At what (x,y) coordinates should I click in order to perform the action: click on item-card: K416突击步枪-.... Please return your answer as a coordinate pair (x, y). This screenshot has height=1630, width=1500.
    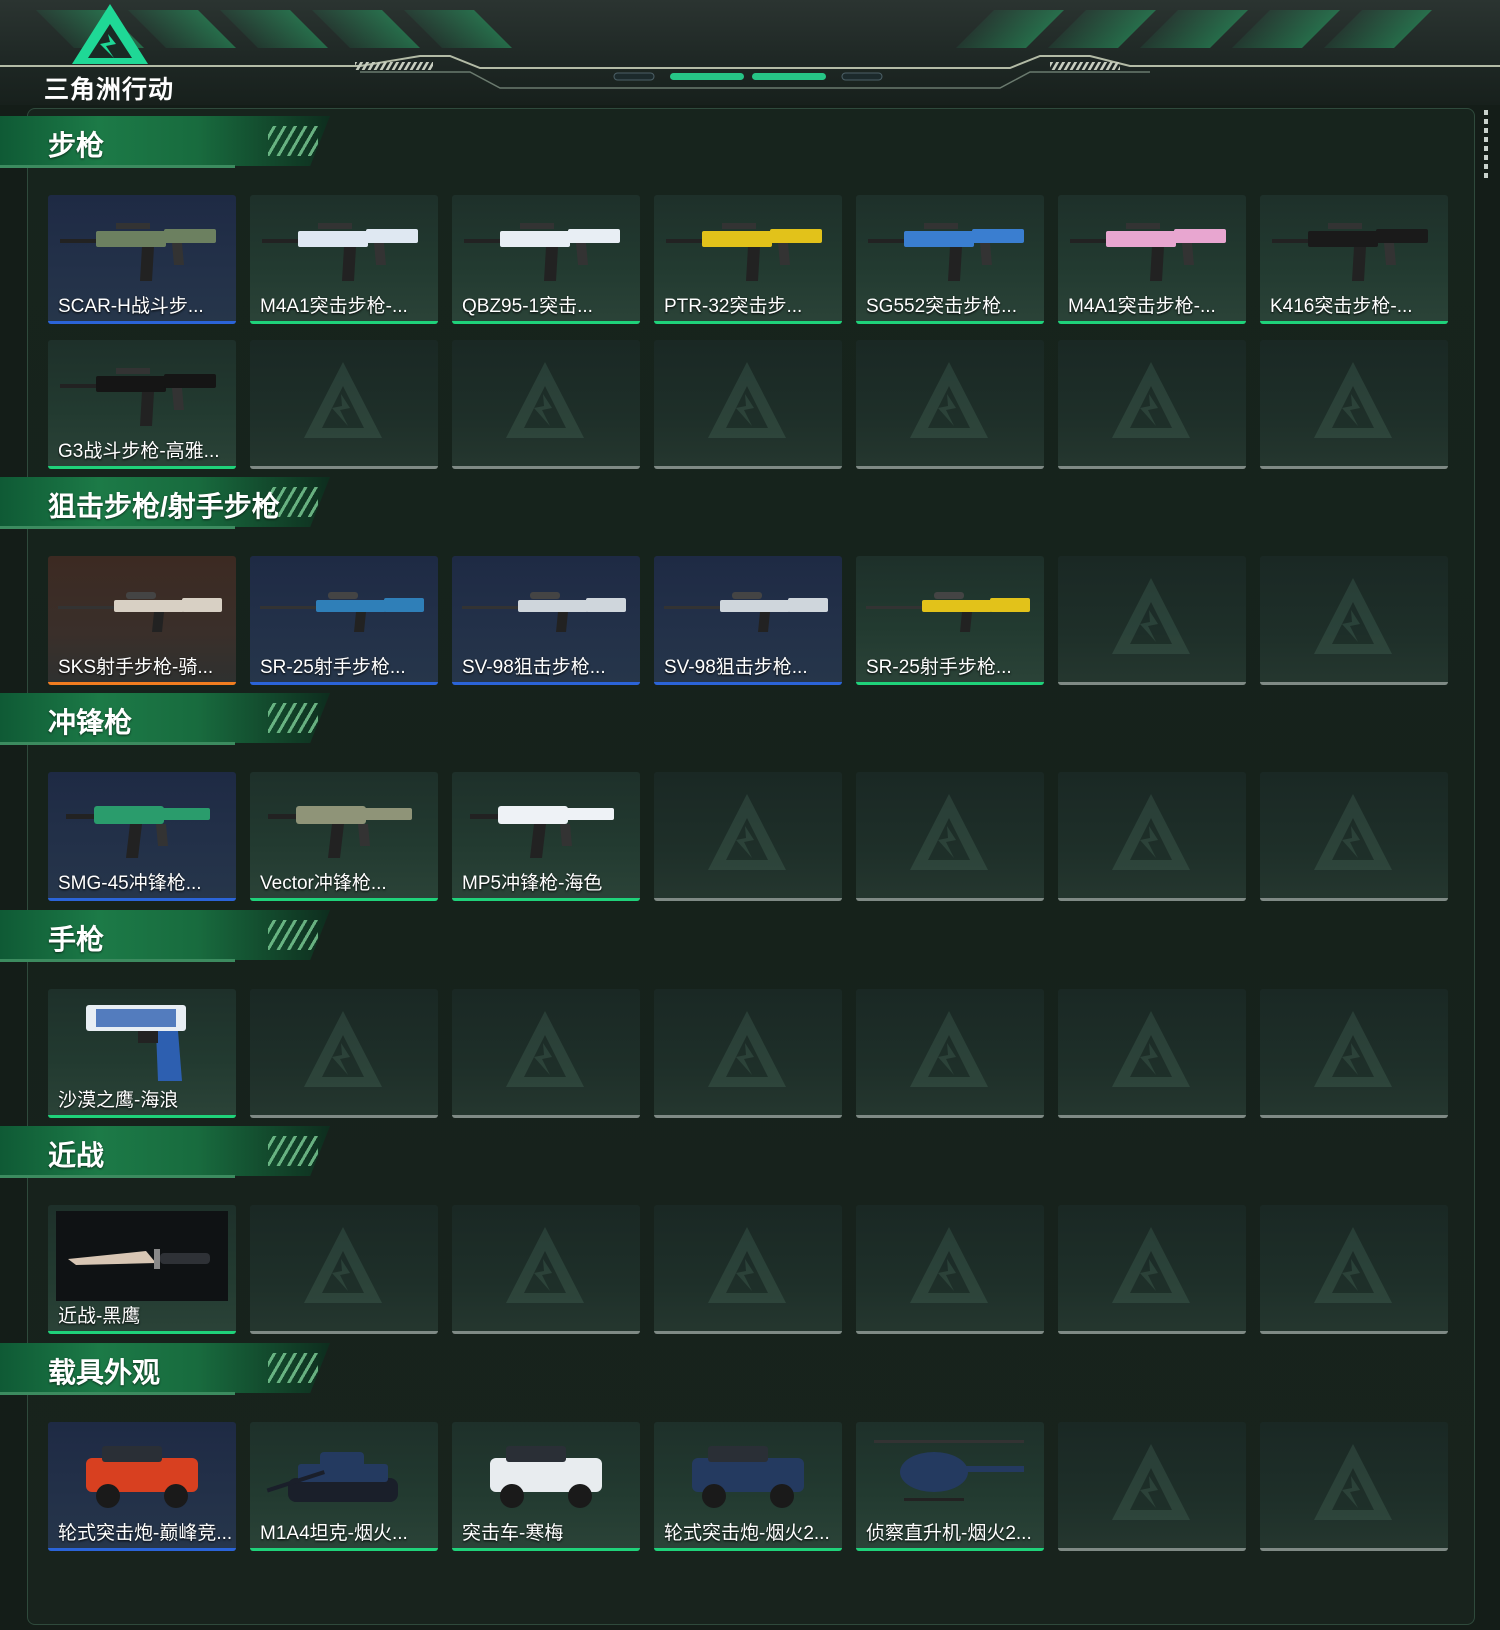
    Looking at the image, I should click on (1354, 259).